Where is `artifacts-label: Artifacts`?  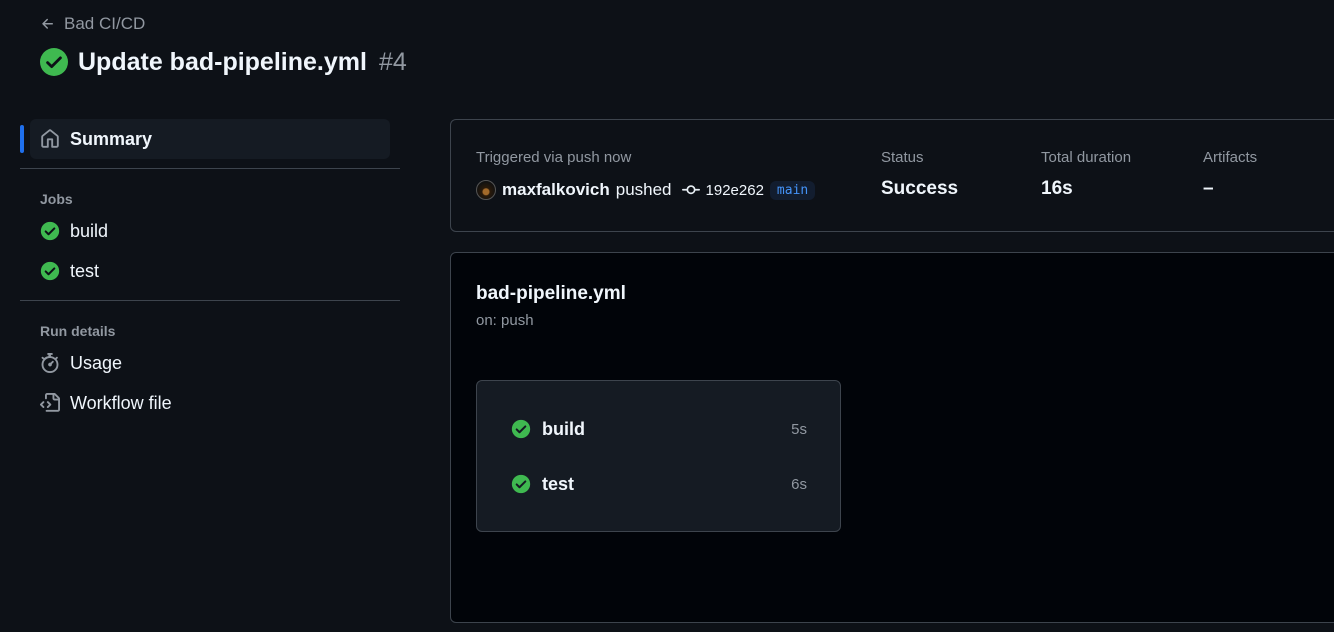
artifacts-label: Artifacts is located at coordinates (1230, 157).